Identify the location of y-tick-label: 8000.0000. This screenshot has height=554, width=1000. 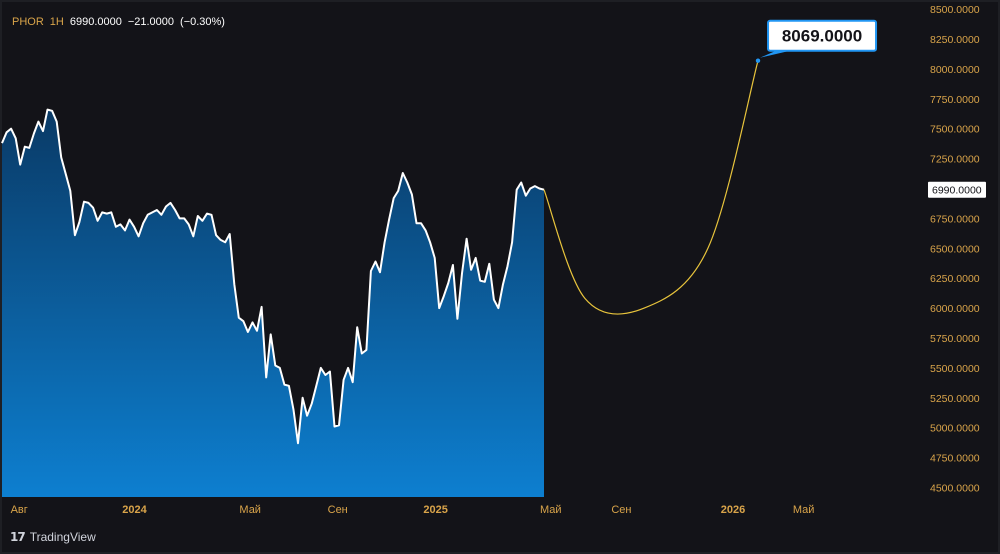
(955, 70).